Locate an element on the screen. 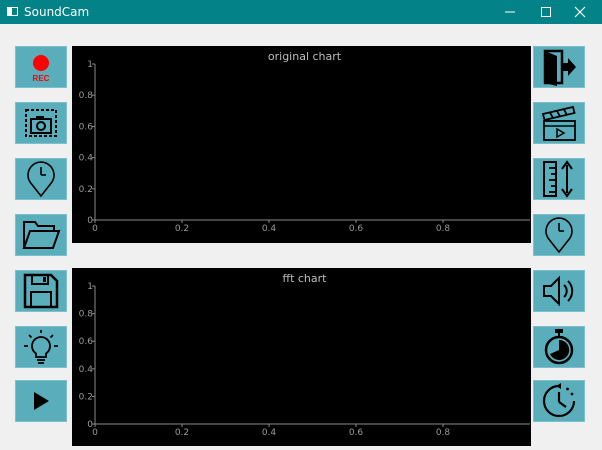  save-icon is located at coordinates (41, 291).